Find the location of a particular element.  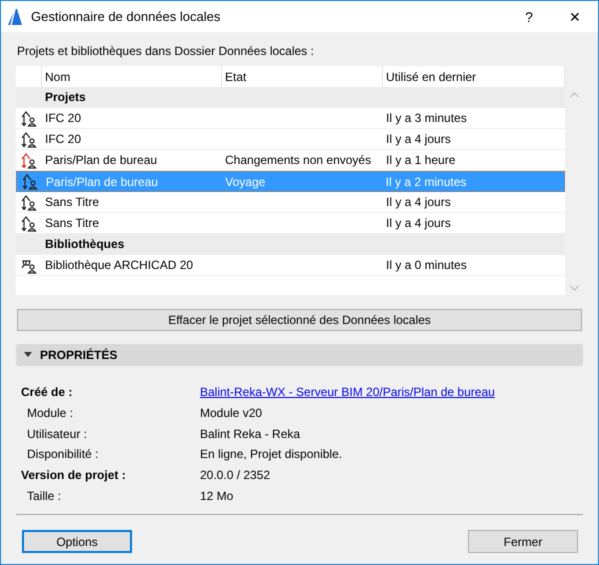

column-header: Nom is located at coordinates (57, 77).